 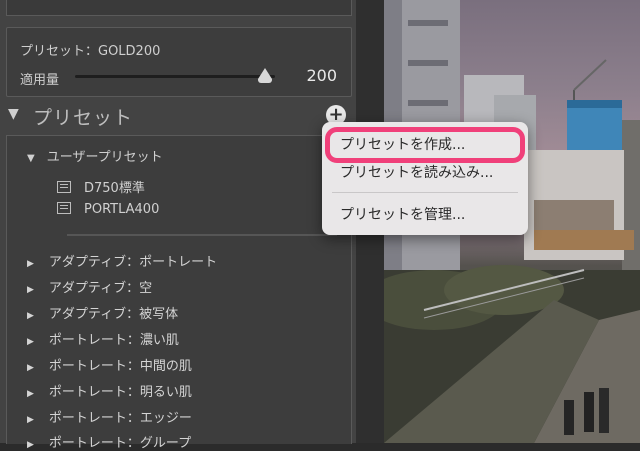 What do you see at coordinates (104, 157) in the screenshot?
I see `user-presets-label: ユーザープリセット` at bounding box center [104, 157].